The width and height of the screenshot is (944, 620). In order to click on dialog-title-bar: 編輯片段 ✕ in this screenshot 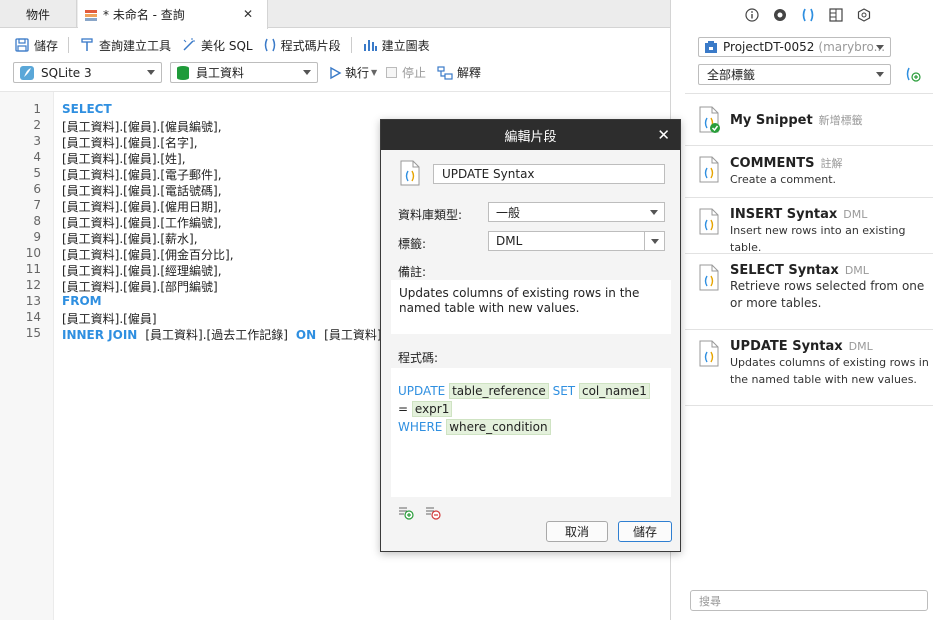, I will do `click(530, 135)`.